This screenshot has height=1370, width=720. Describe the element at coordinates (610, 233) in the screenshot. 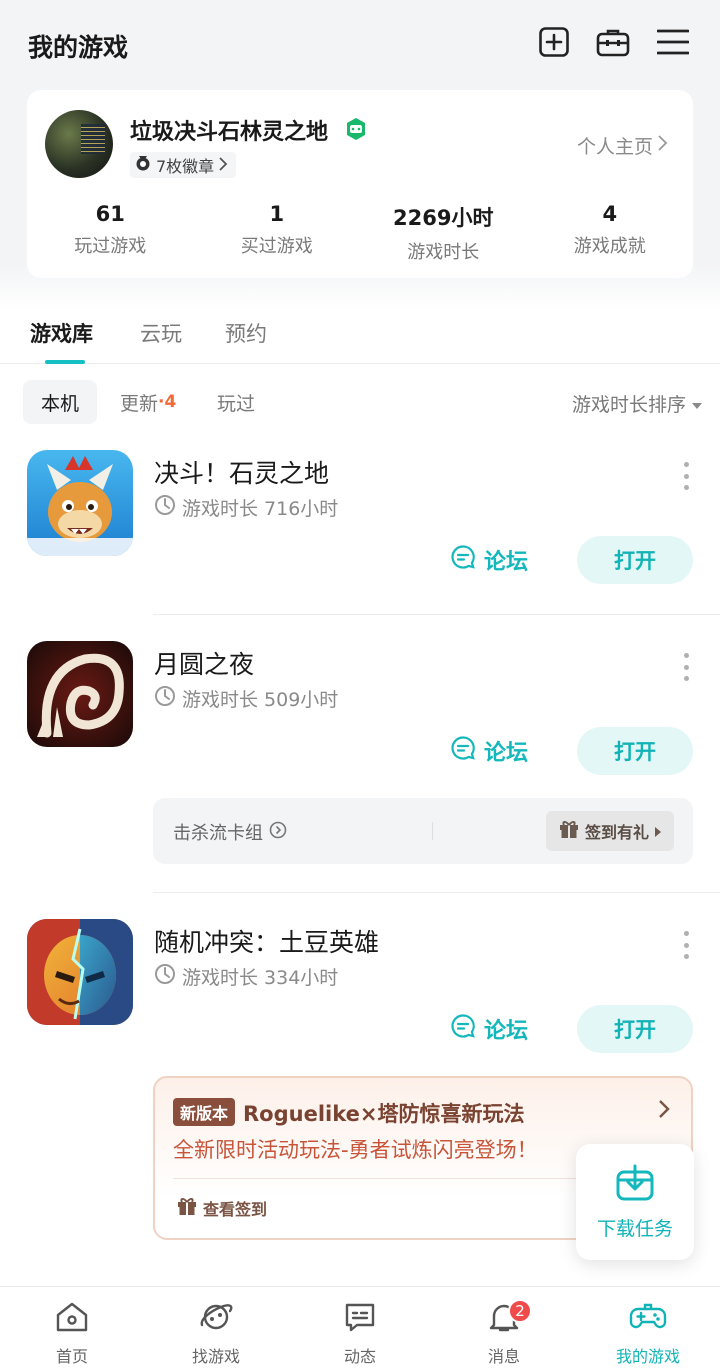

I see `stat-achievements: 4 游戏成就` at that location.